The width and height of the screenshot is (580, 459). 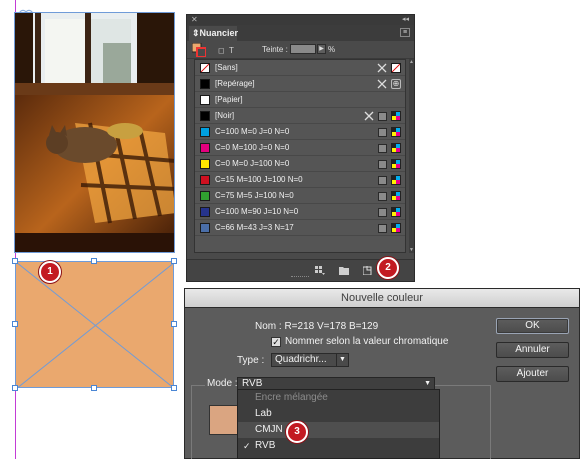 I want to click on show-swatch-kinds-icon, so click(x=320, y=270).